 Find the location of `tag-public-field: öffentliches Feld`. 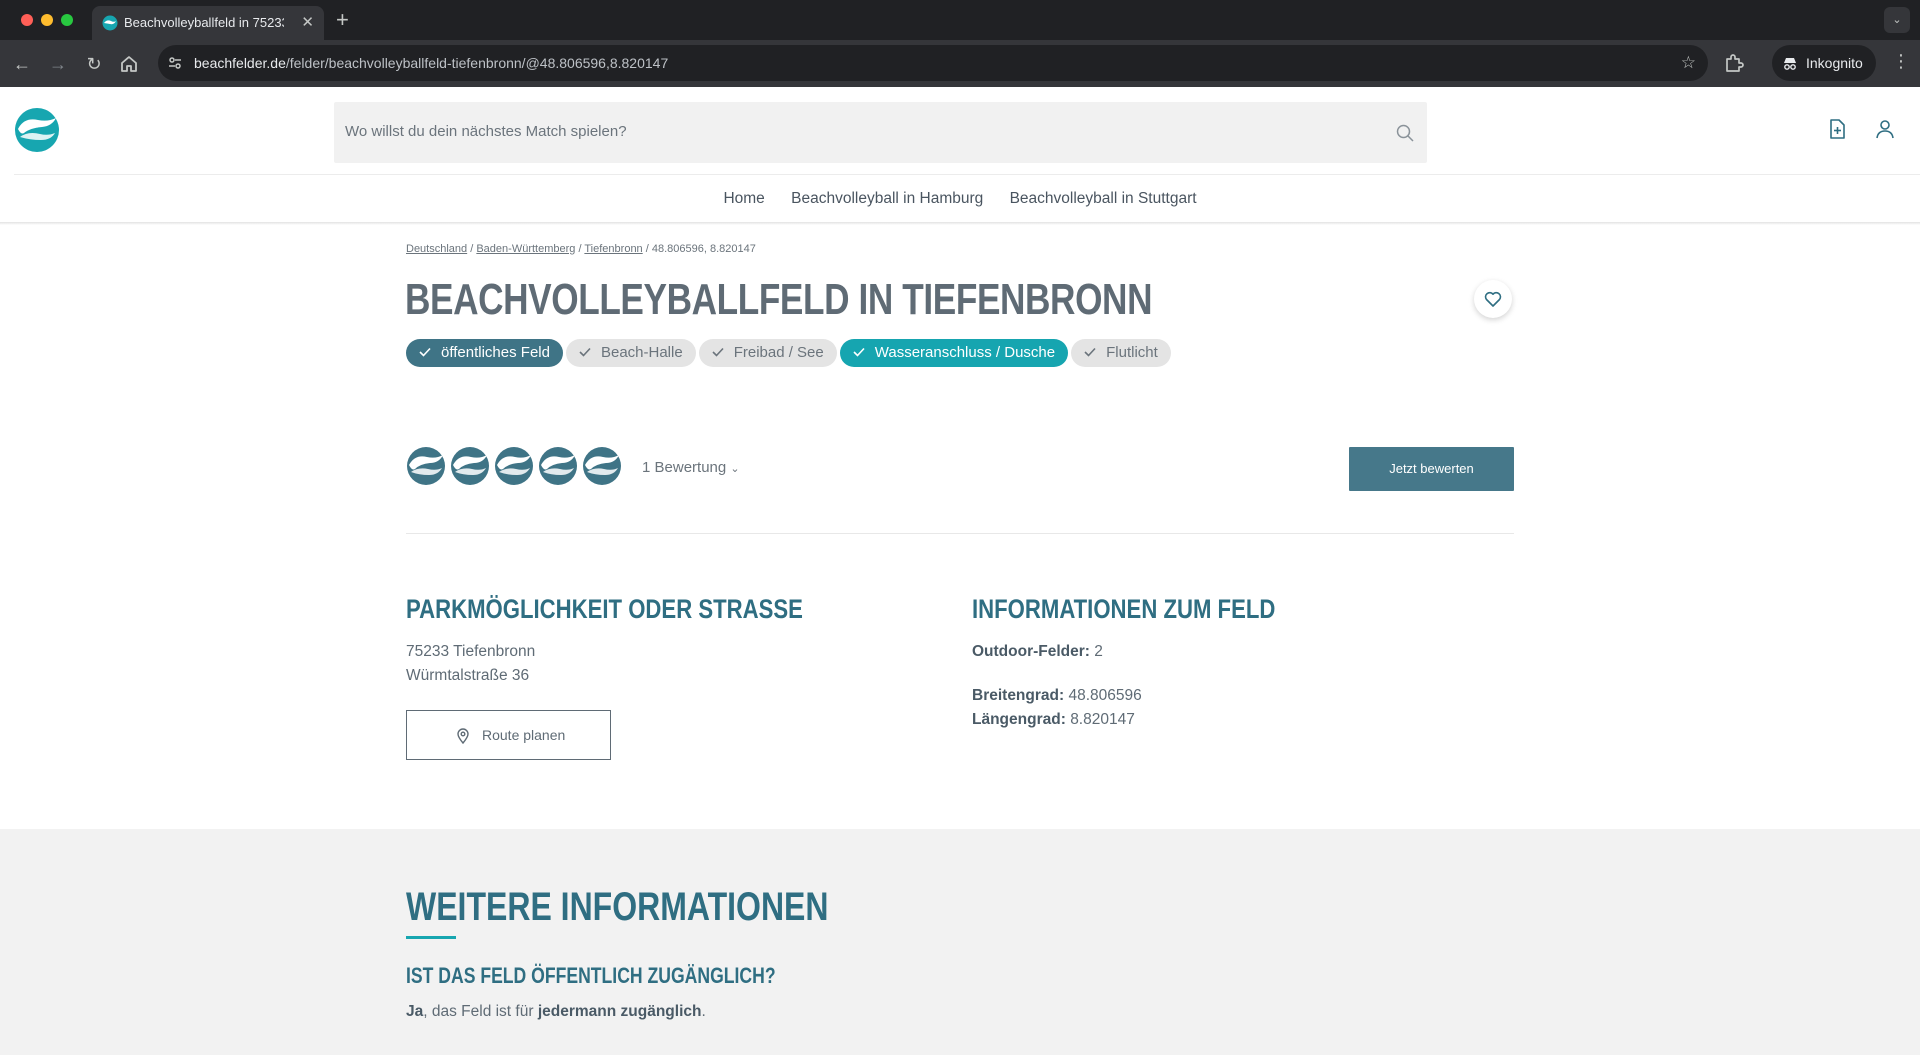

tag-public-field: öffentliches Feld is located at coordinates (484, 353).